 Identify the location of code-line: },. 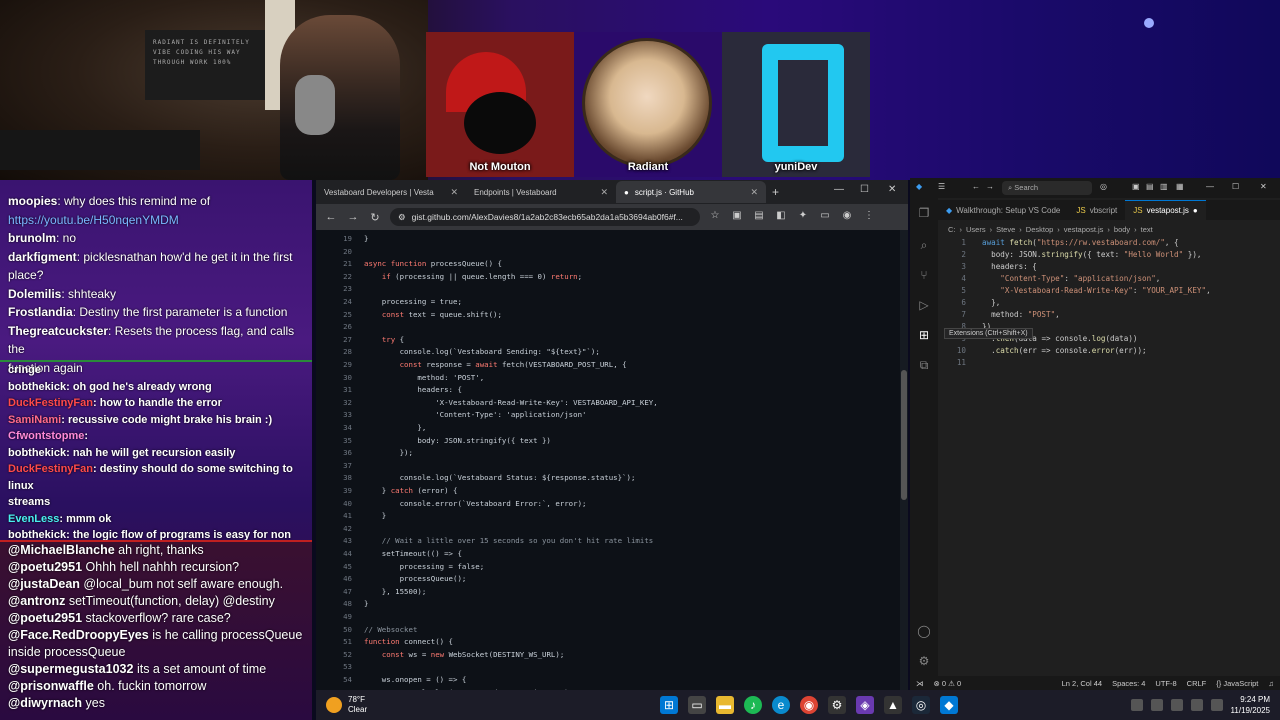
(991, 302).